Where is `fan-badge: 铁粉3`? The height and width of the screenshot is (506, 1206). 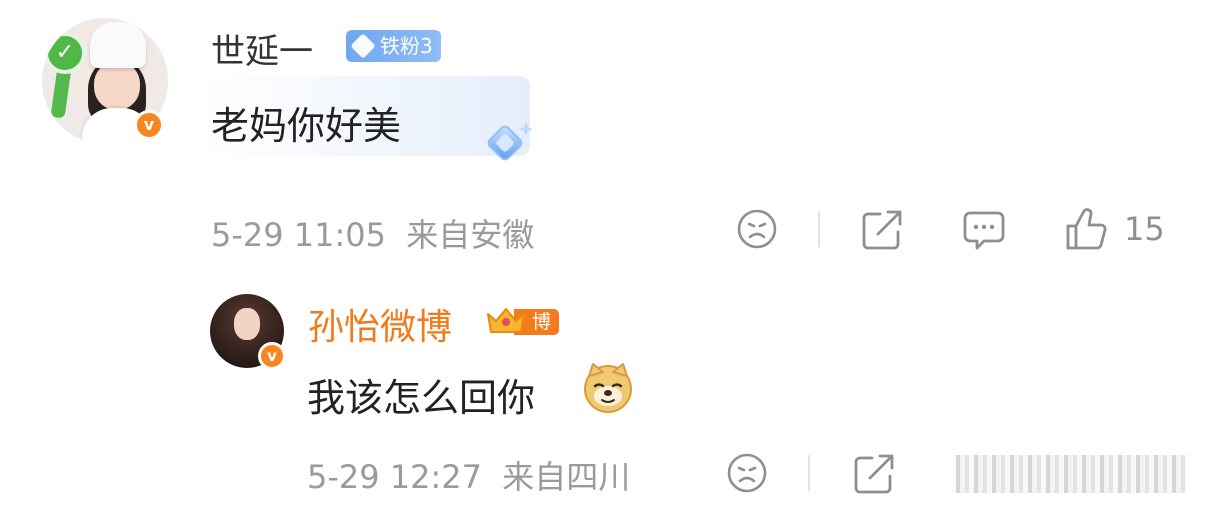
fan-badge: 铁粉3 is located at coordinates (393, 46).